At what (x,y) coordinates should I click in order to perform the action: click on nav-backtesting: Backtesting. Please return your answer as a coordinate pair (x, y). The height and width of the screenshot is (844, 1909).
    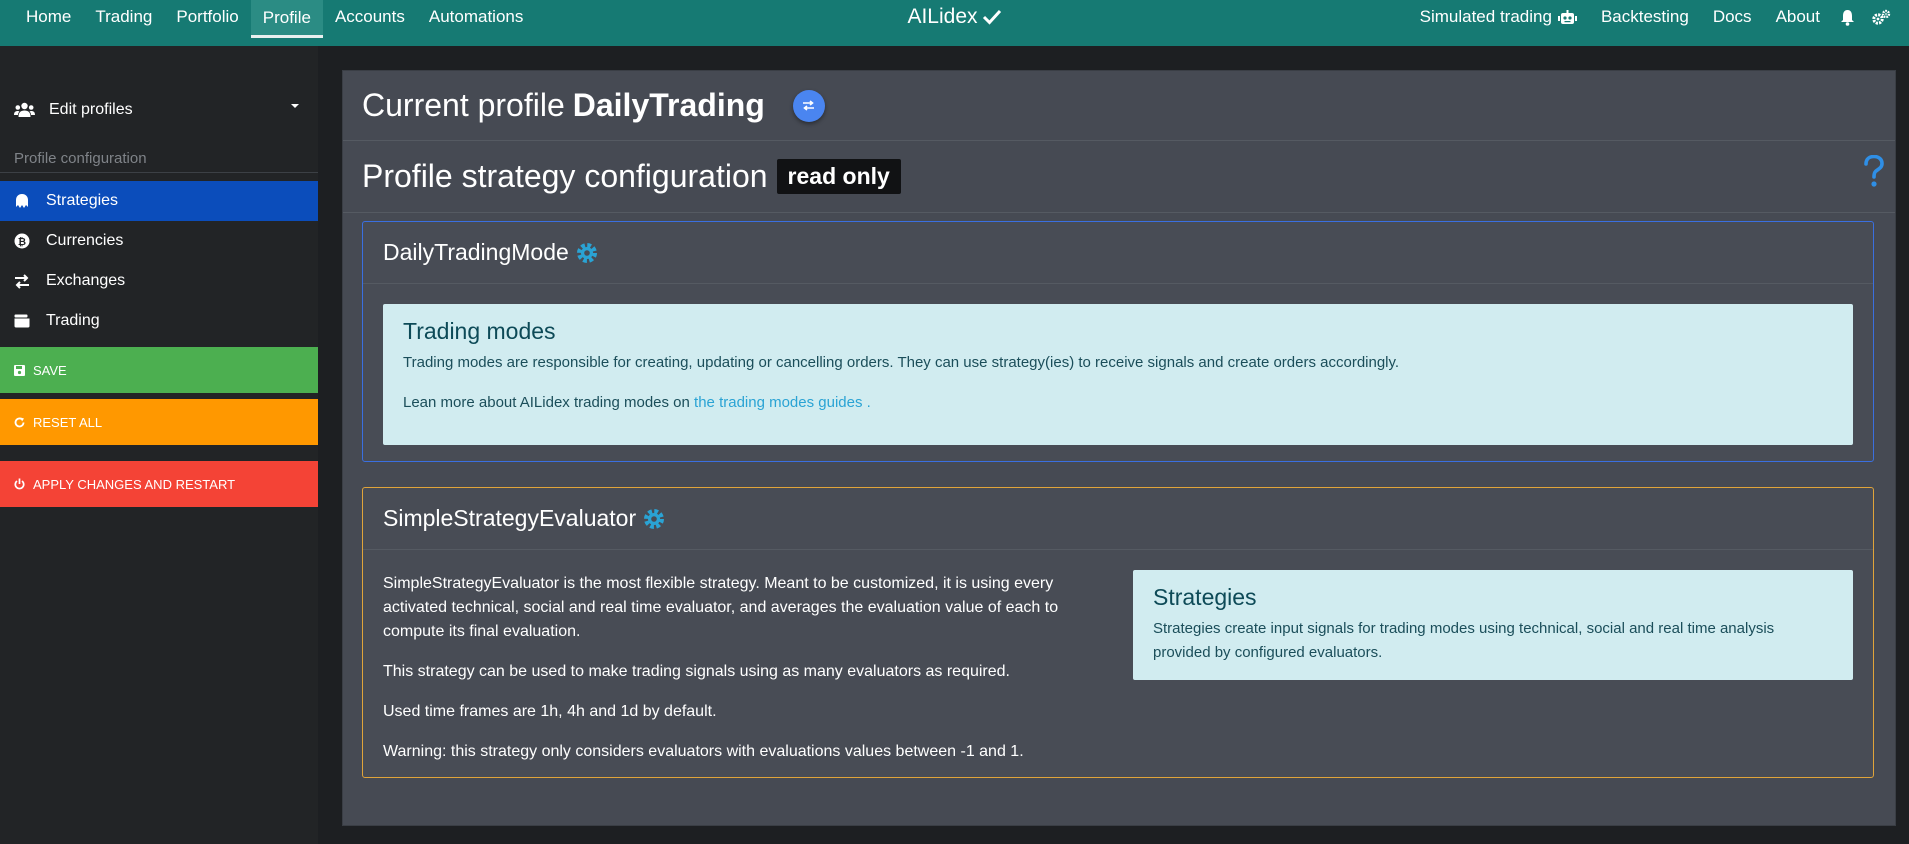
    Looking at the image, I should click on (1645, 17).